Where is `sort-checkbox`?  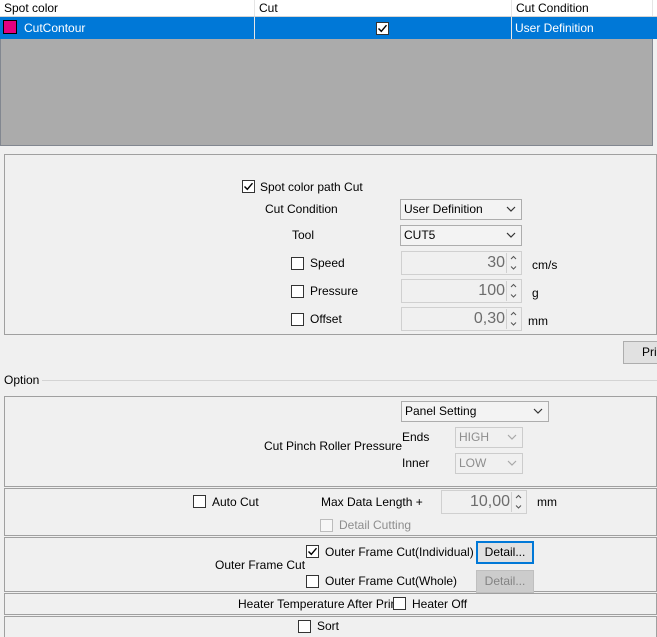
sort-checkbox is located at coordinates (304, 626).